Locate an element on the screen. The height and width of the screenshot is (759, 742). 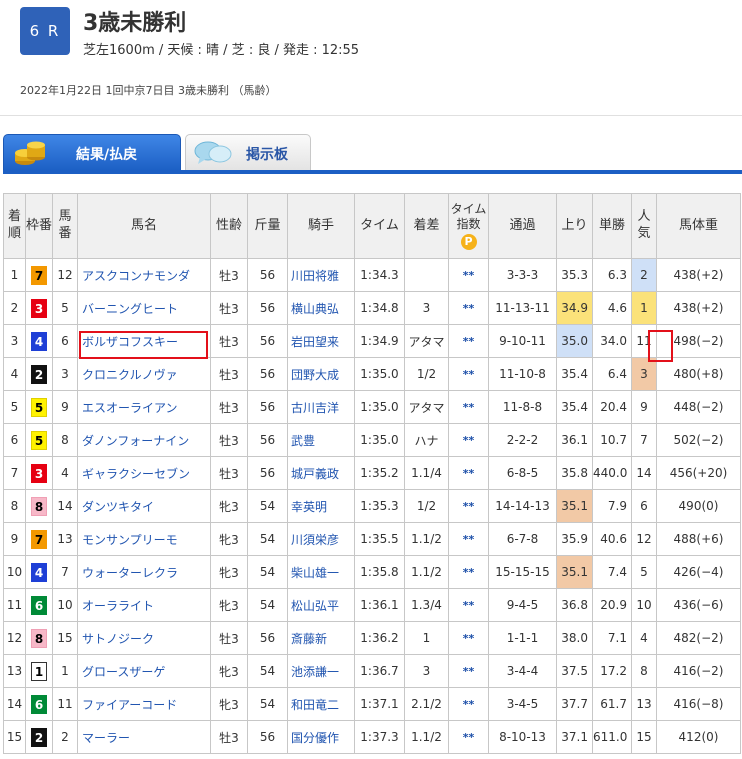
sexage-cell: 牝3 is located at coordinates (229, 572).